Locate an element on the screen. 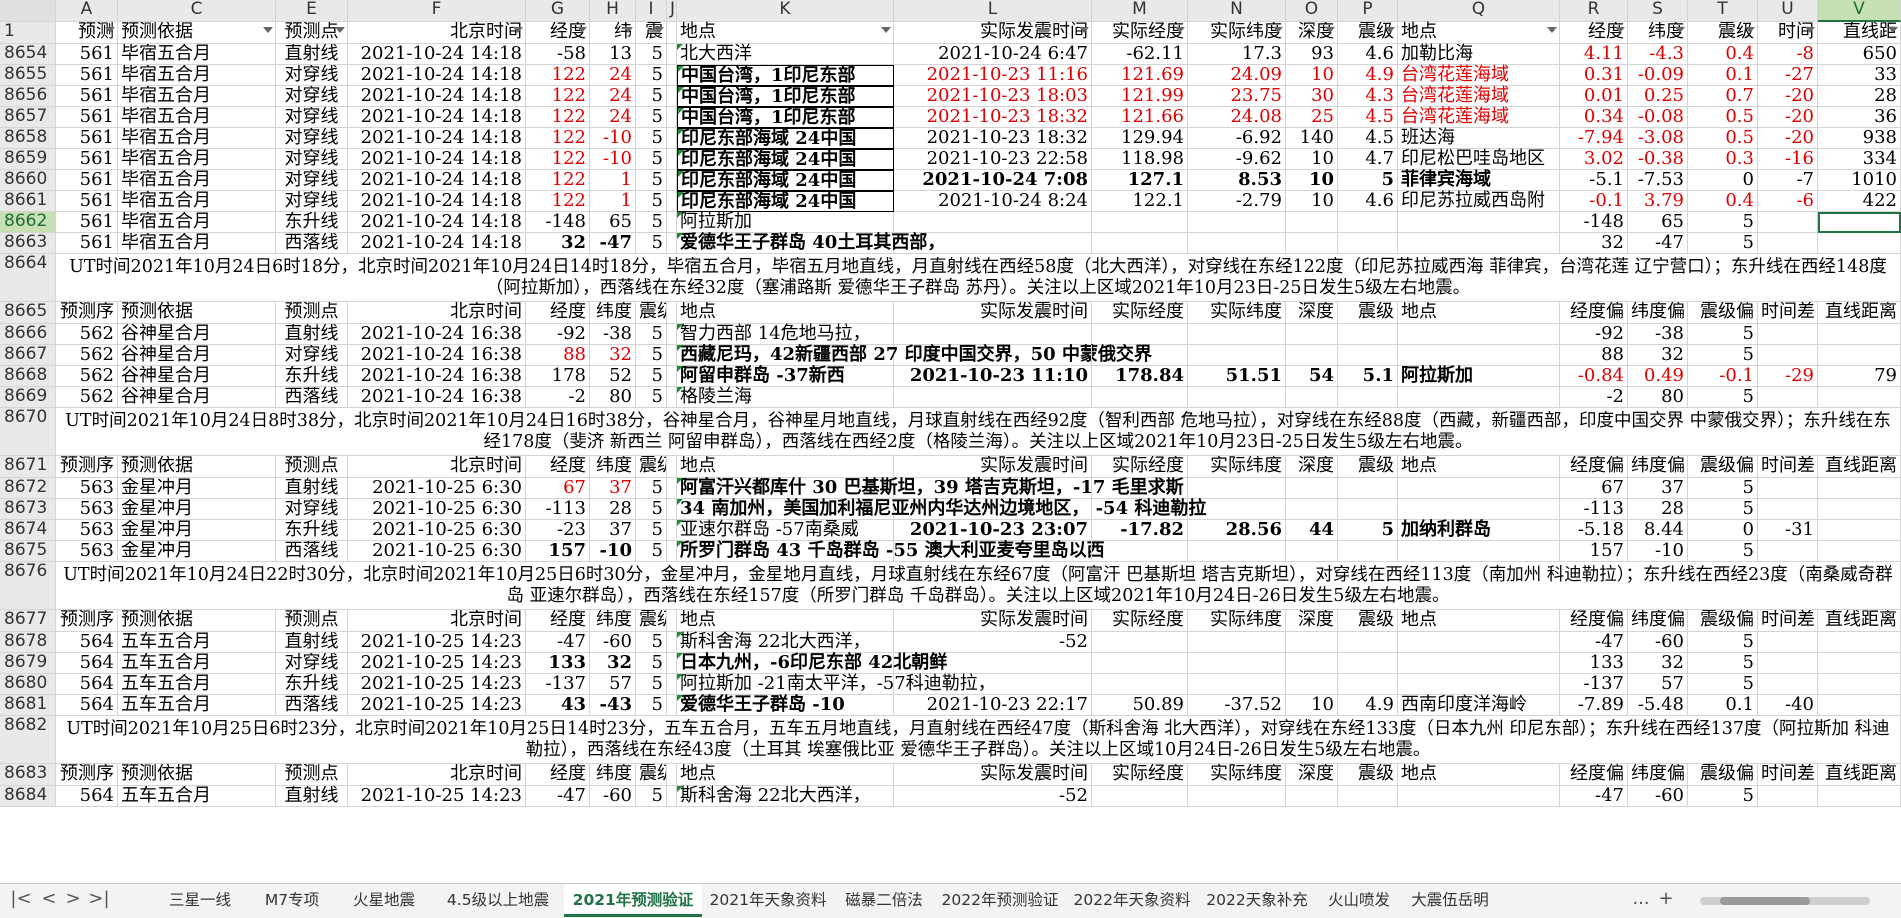  cell-M: 178.84 is located at coordinates (1140, 376).